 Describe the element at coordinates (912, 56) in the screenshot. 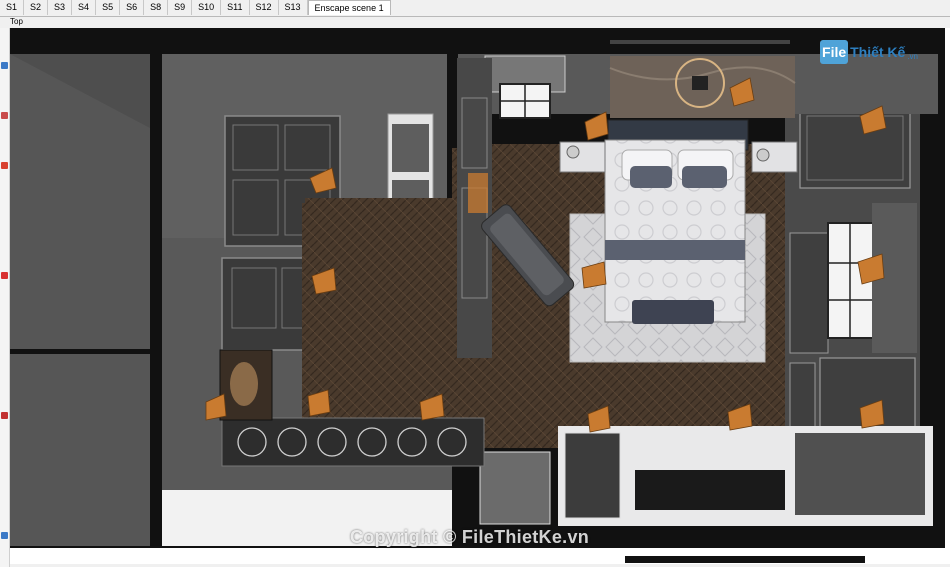

I see `logo-domain: .vn` at that location.